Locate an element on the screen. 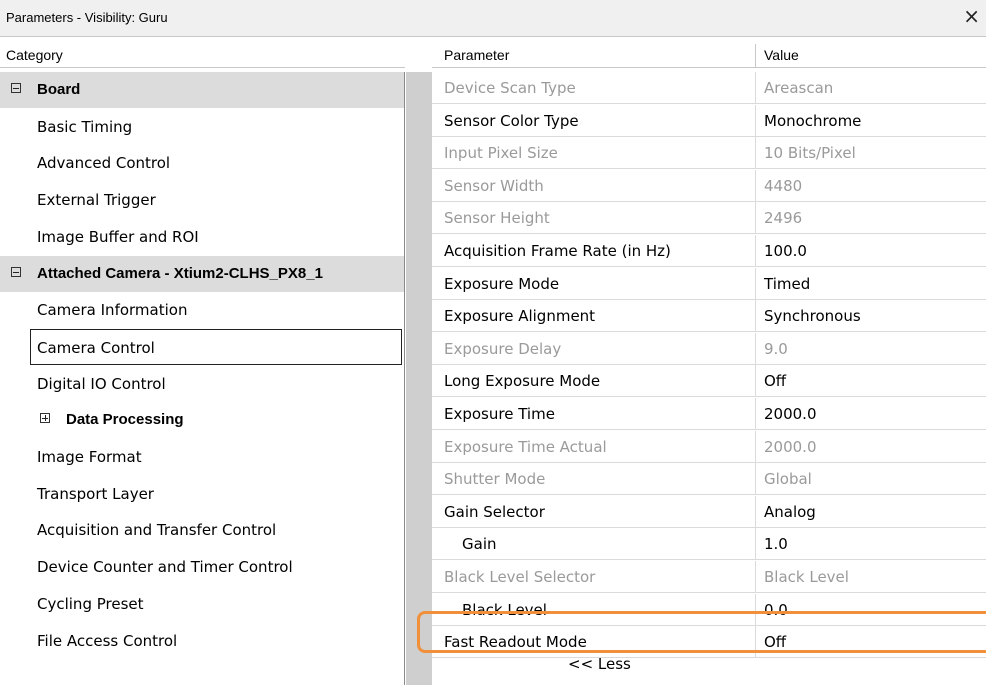 This screenshot has height=685, width=986. category-item: Image Format is located at coordinates (202, 457).